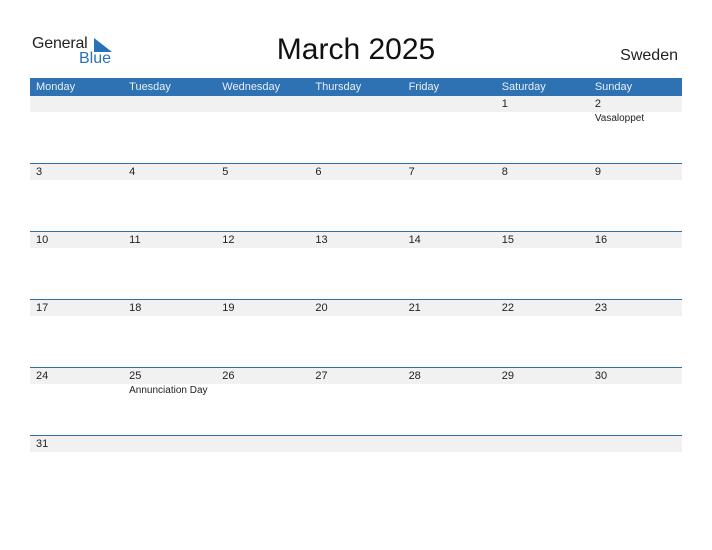 The image size is (712, 550). I want to click on day-cell: 11, so click(169, 265).